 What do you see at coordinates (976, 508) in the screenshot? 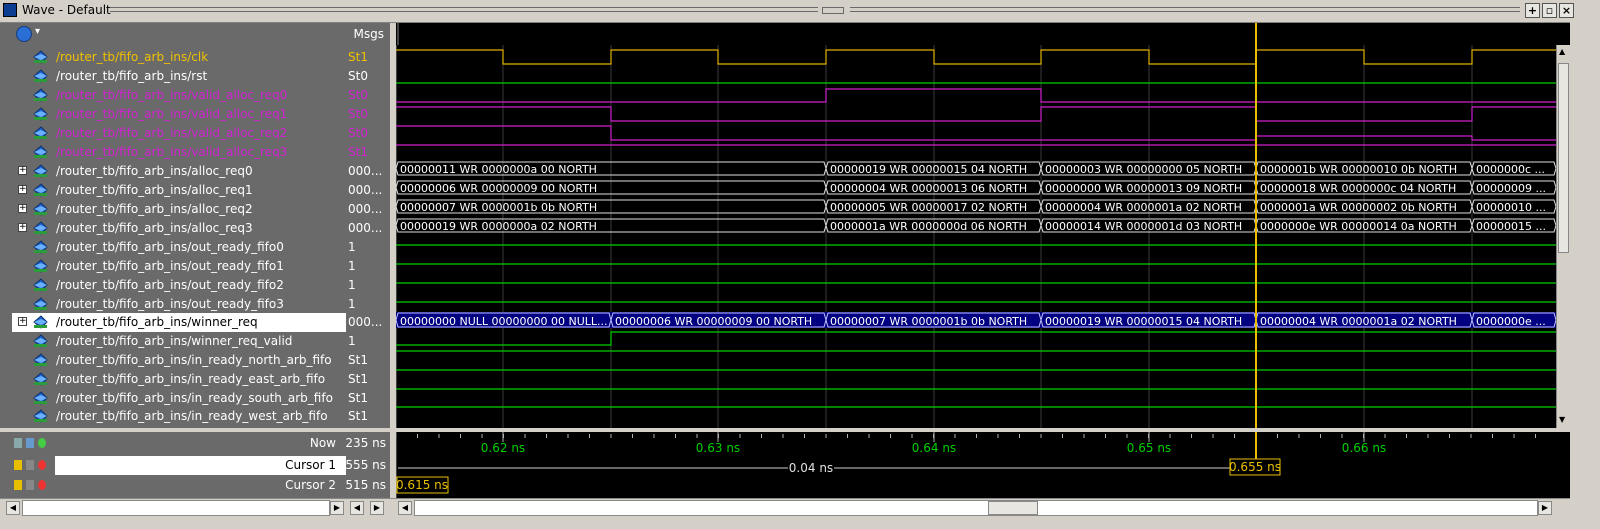
I see `wave-pane-scrollbar` at bounding box center [976, 508].